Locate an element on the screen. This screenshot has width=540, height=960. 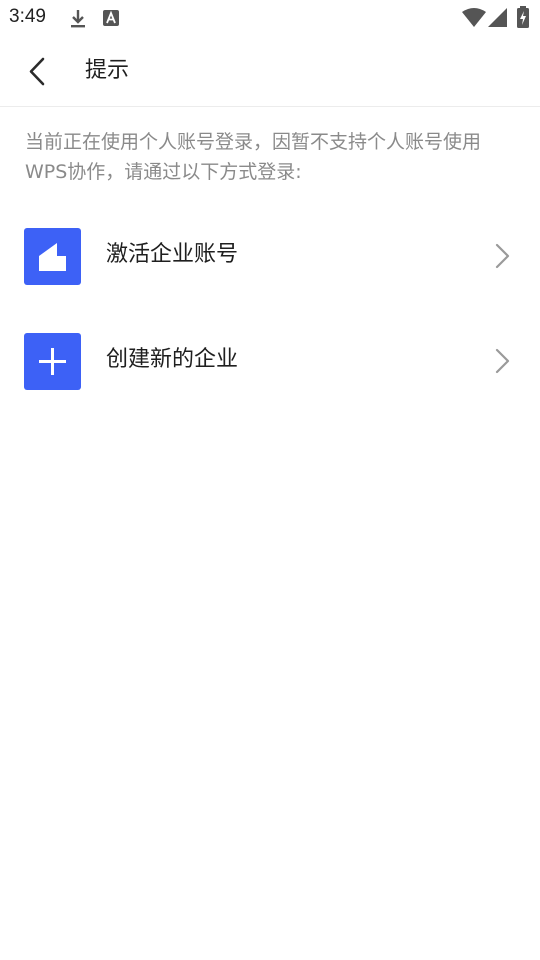
hint-text: 当前正在使用个人账号登录，因暂不支持个人账号使用WPS协作，请通过以下方式登录: is located at coordinates (253, 157).